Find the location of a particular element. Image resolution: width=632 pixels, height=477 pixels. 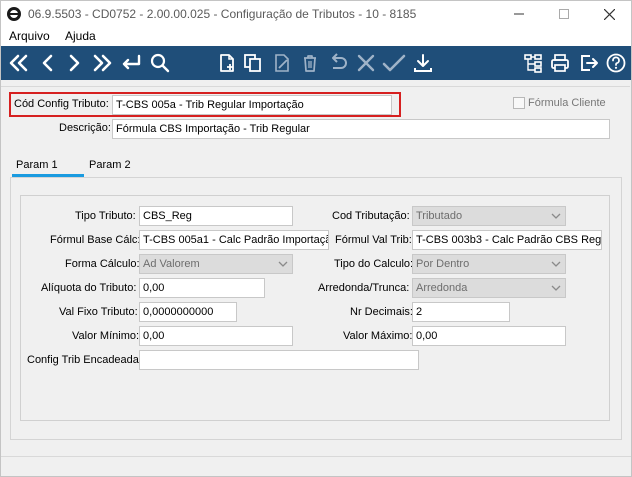

enter-icon is located at coordinates (131, 62).